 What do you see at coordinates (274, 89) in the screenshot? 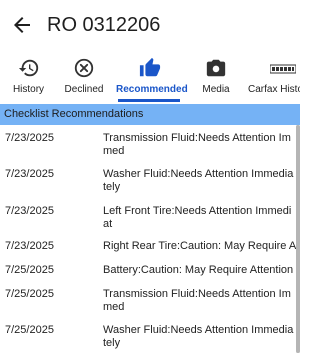
I see `tab-label: Carfax History` at bounding box center [274, 89].